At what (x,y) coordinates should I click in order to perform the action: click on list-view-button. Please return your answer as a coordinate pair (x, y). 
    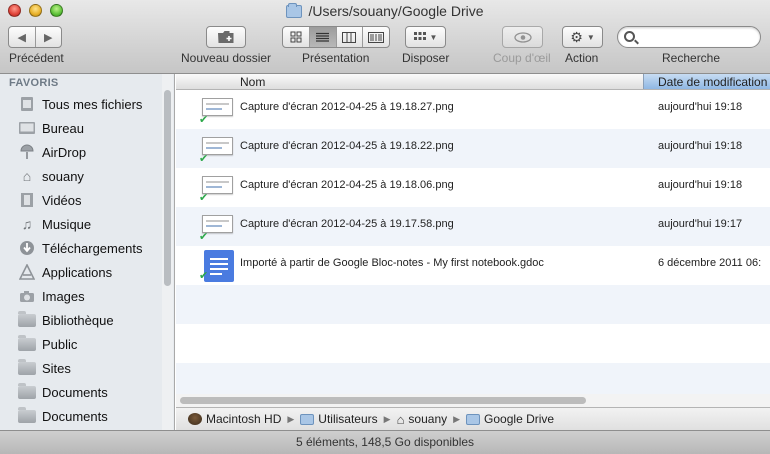
    Looking at the image, I should click on (323, 37).